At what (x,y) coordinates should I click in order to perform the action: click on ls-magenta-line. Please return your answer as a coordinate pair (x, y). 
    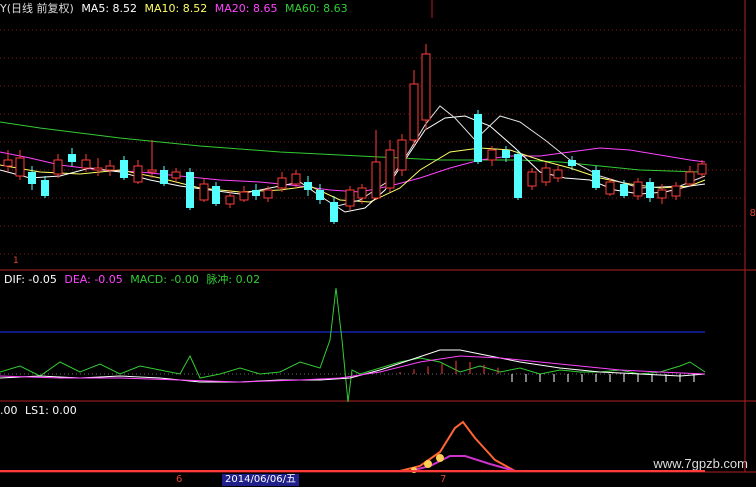
    Looking at the image, I should click on (352, 463).